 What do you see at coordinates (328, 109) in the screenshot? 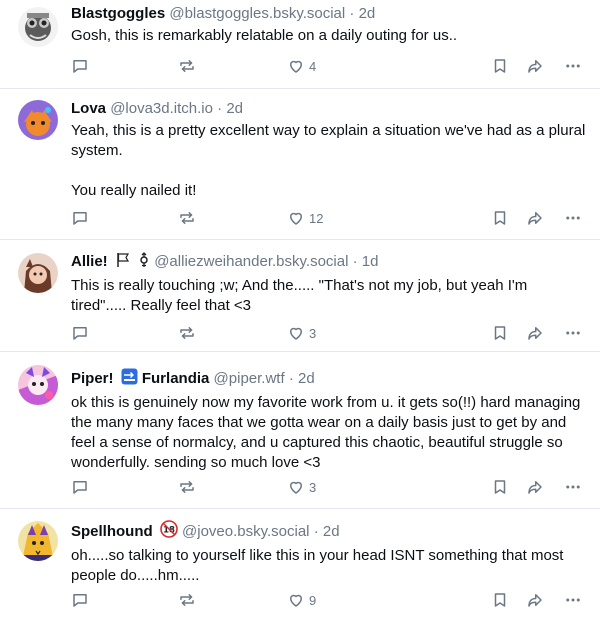
I see `post-header: Lova @lova3d.itch.io · 2d` at bounding box center [328, 109].